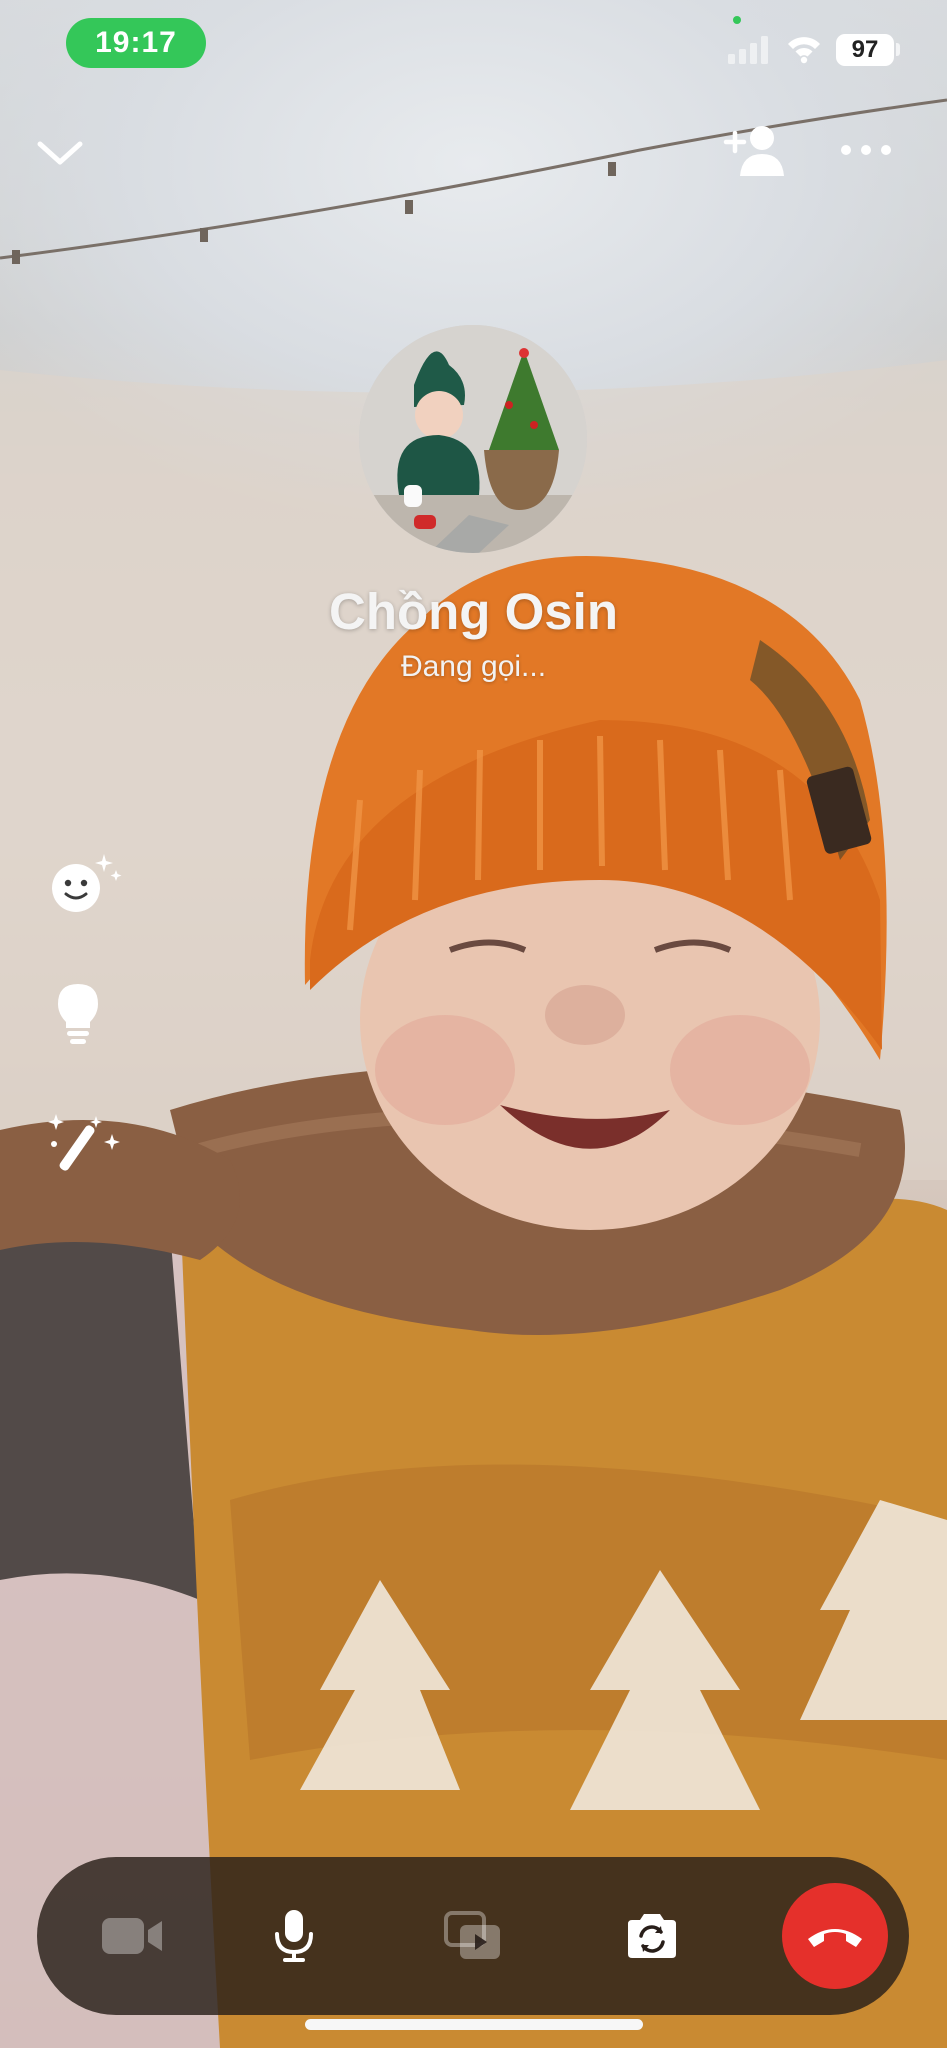  I want to click on status-time: 19:17, so click(136, 43).